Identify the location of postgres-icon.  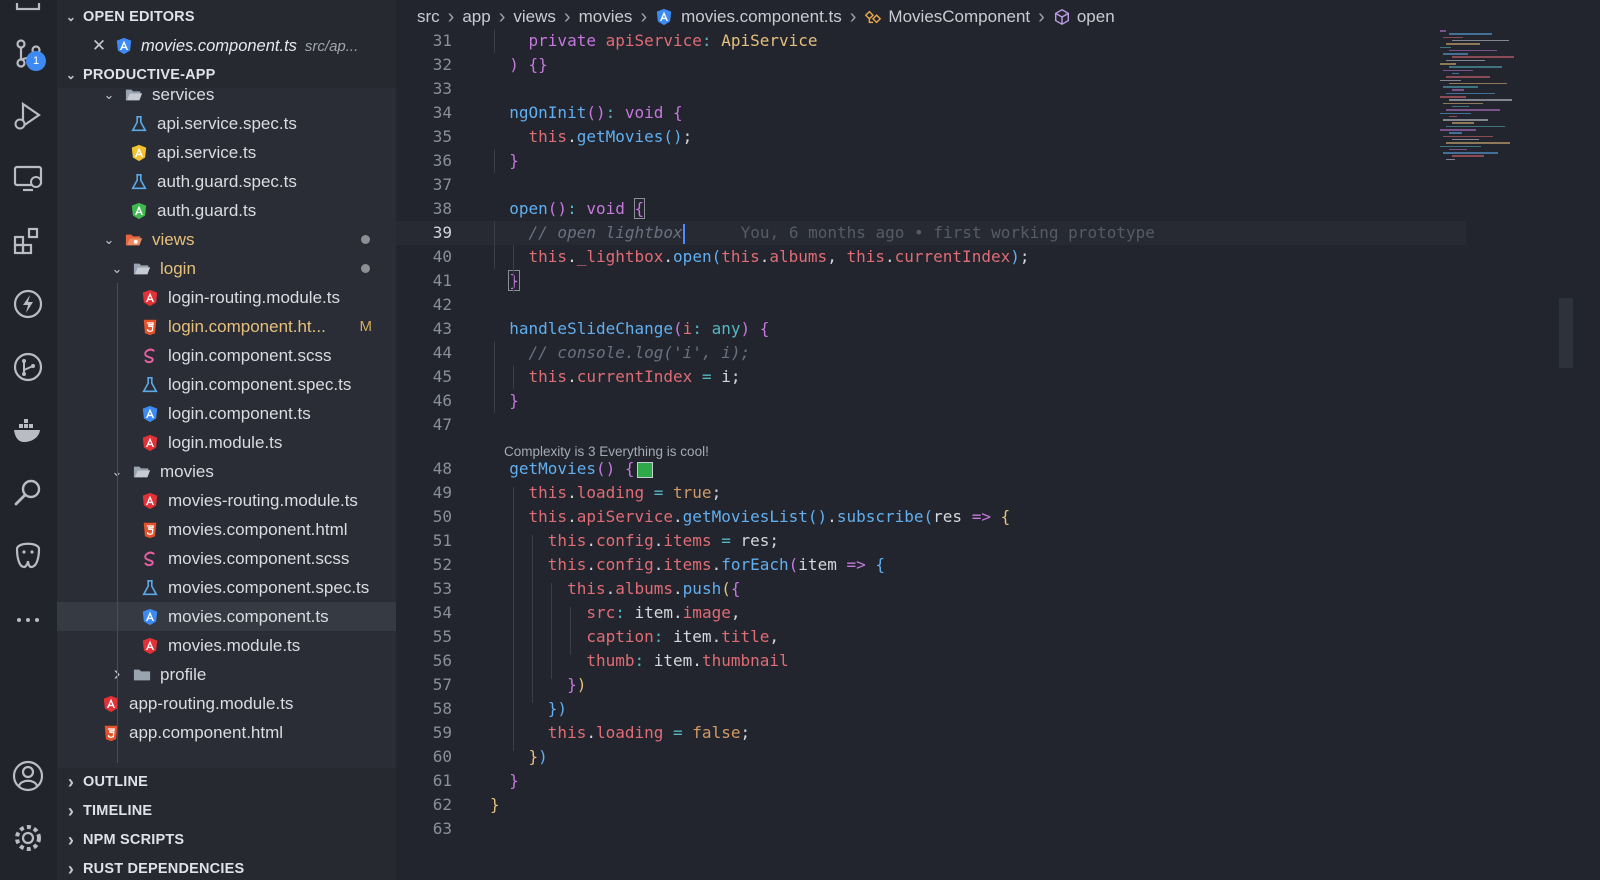
(28, 556).